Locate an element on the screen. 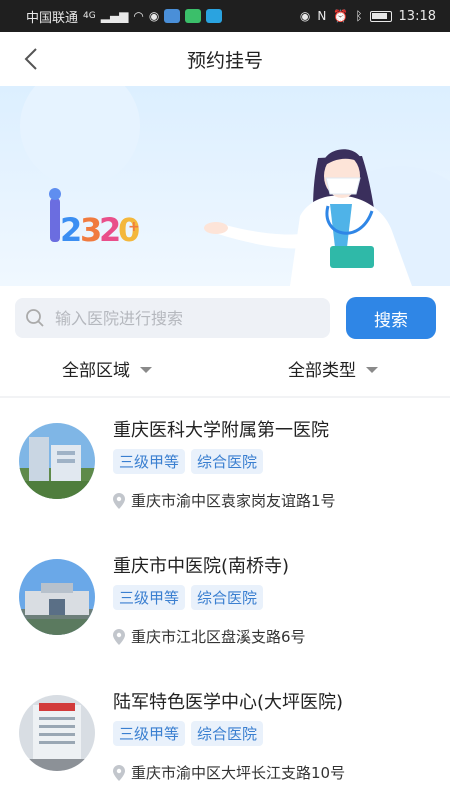  svg-text: 2 is located at coordinates (71, 230).